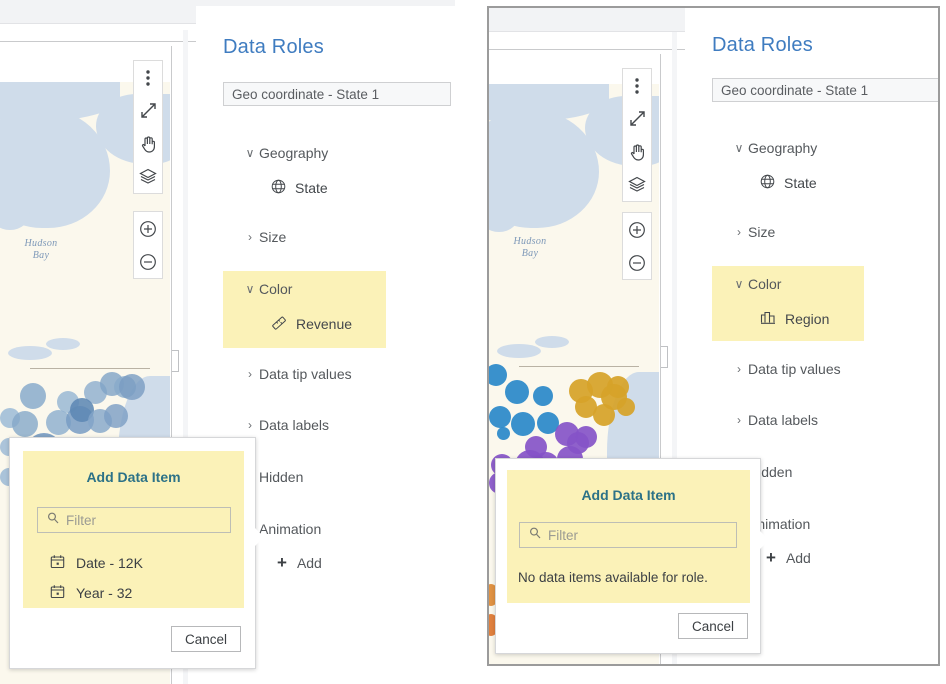  What do you see at coordinates (712, 626) in the screenshot?
I see `cancel-button-right: Cancel` at bounding box center [712, 626].